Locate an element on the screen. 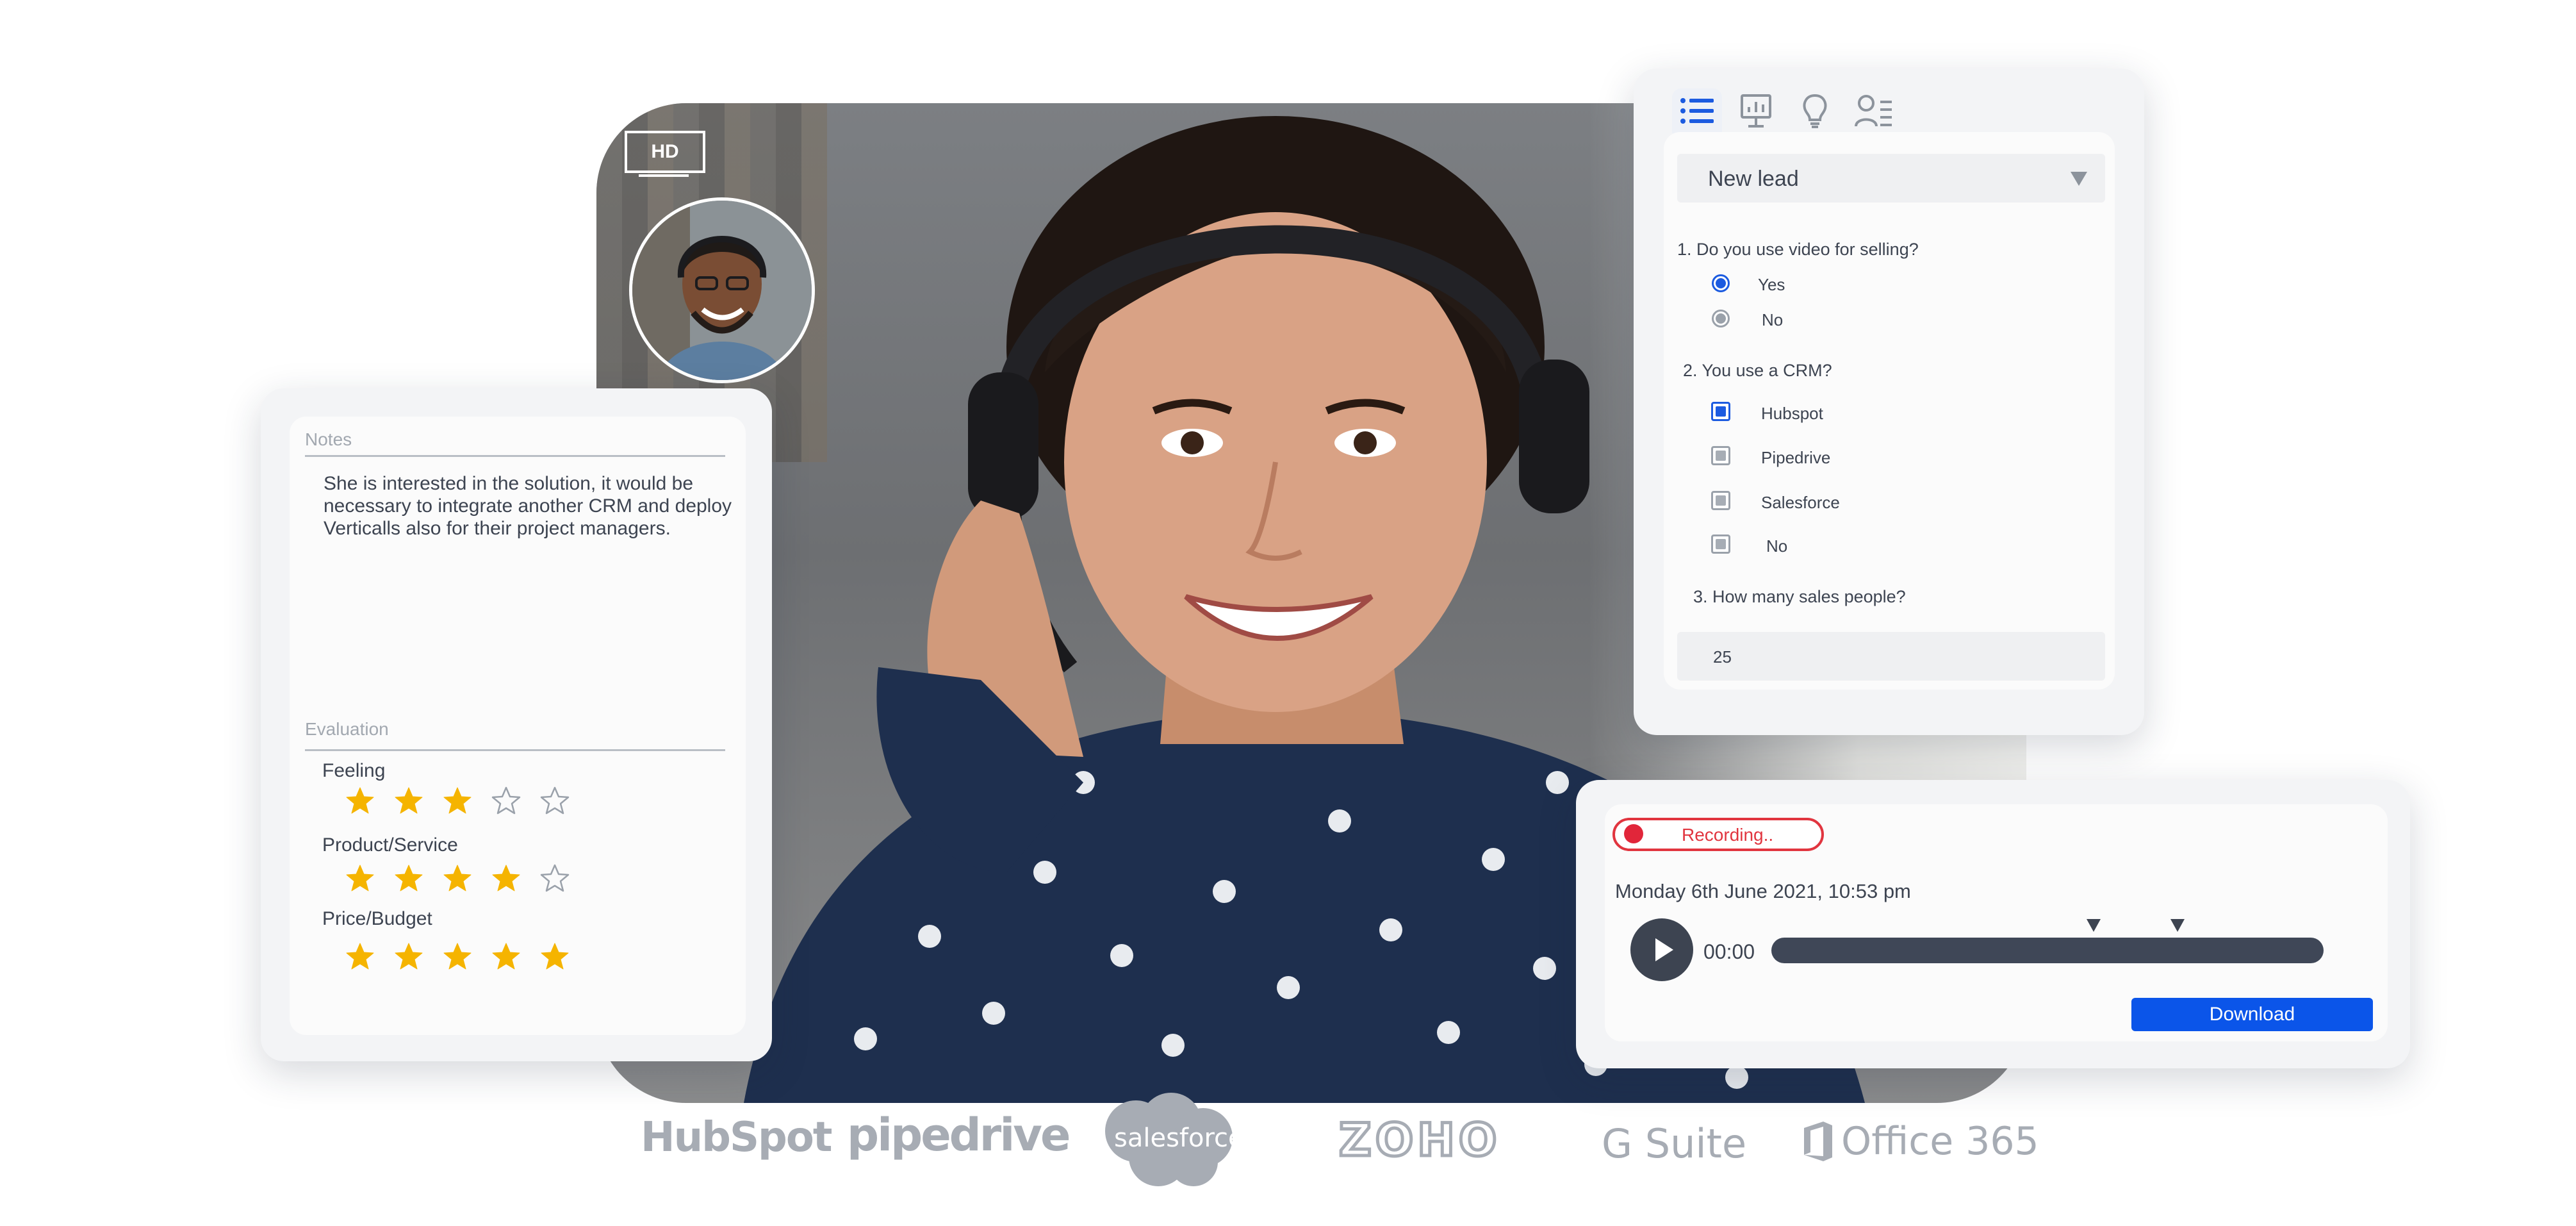 The height and width of the screenshot is (1226, 2576). sales-people-value: 25 is located at coordinates (1722, 657).